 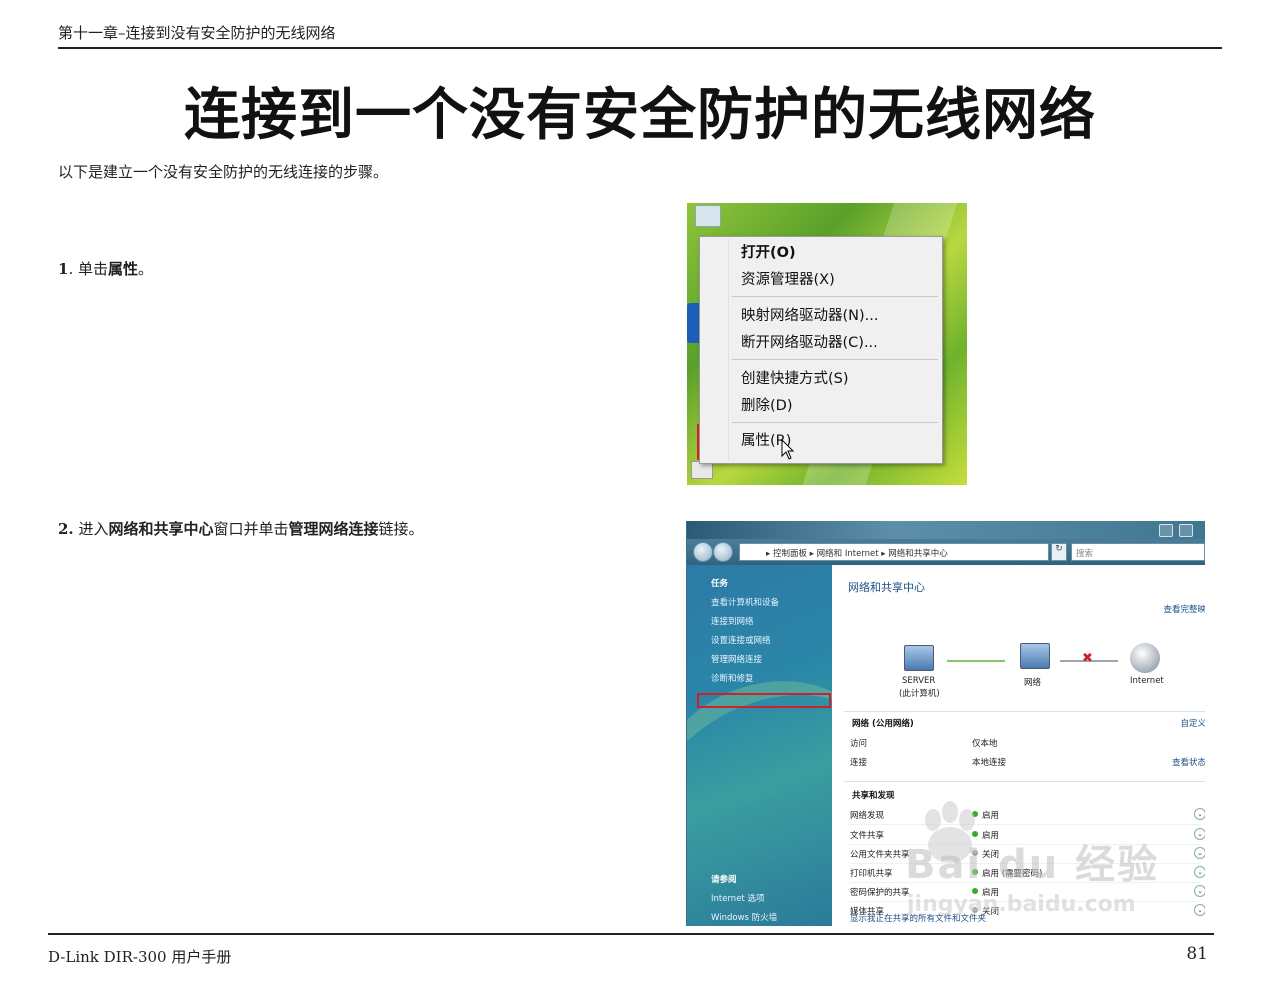 What do you see at coordinates (720, 584) in the screenshot?
I see `tasks-heading: 任务` at bounding box center [720, 584].